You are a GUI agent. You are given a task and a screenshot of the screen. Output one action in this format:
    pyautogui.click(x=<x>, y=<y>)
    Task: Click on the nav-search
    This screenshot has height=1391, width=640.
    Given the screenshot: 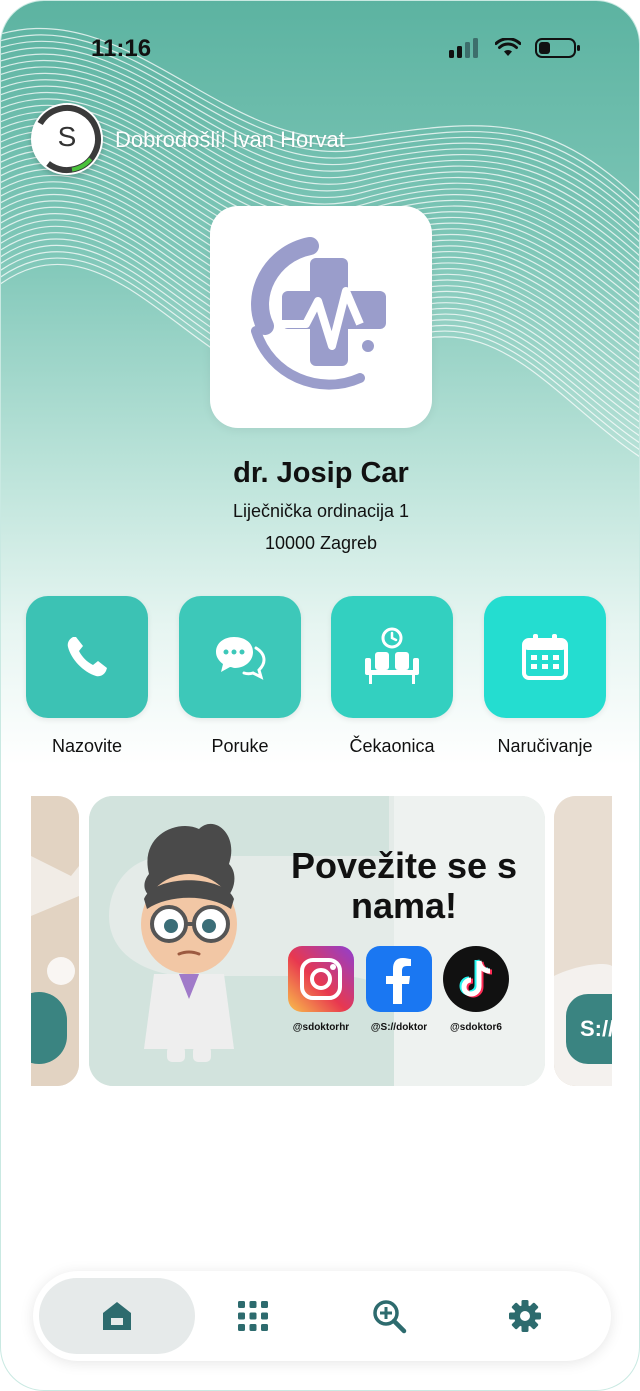 What is the action you would take?
    pyautogui.click(x=389, y=1316)
    